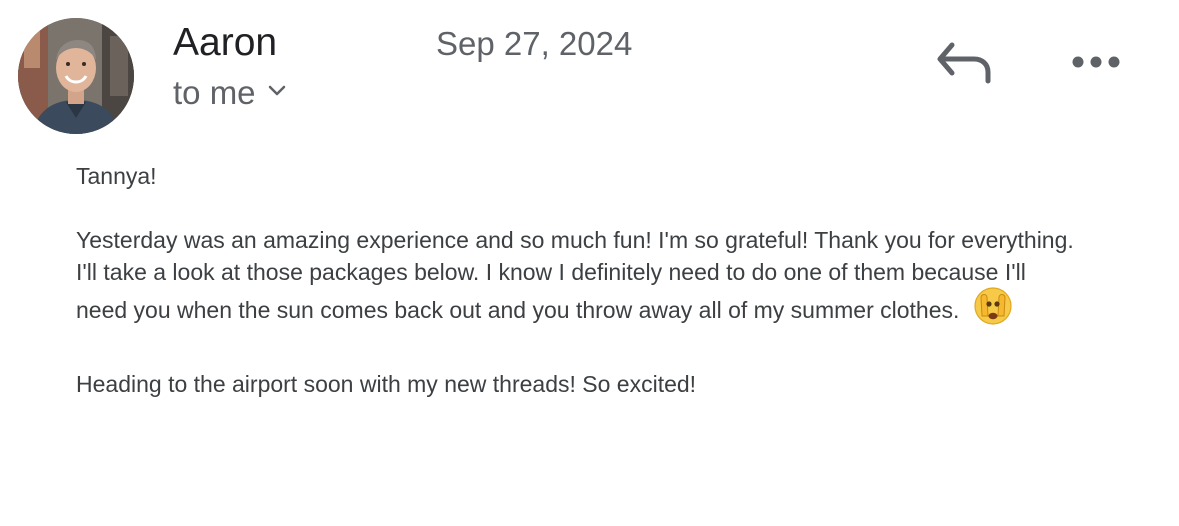 This screenshot has width=1179, height=526. What do you see at coordinates (277, 93) in the screenshot?
I see `chevron-down-icon` at bounding box center [277, 93].